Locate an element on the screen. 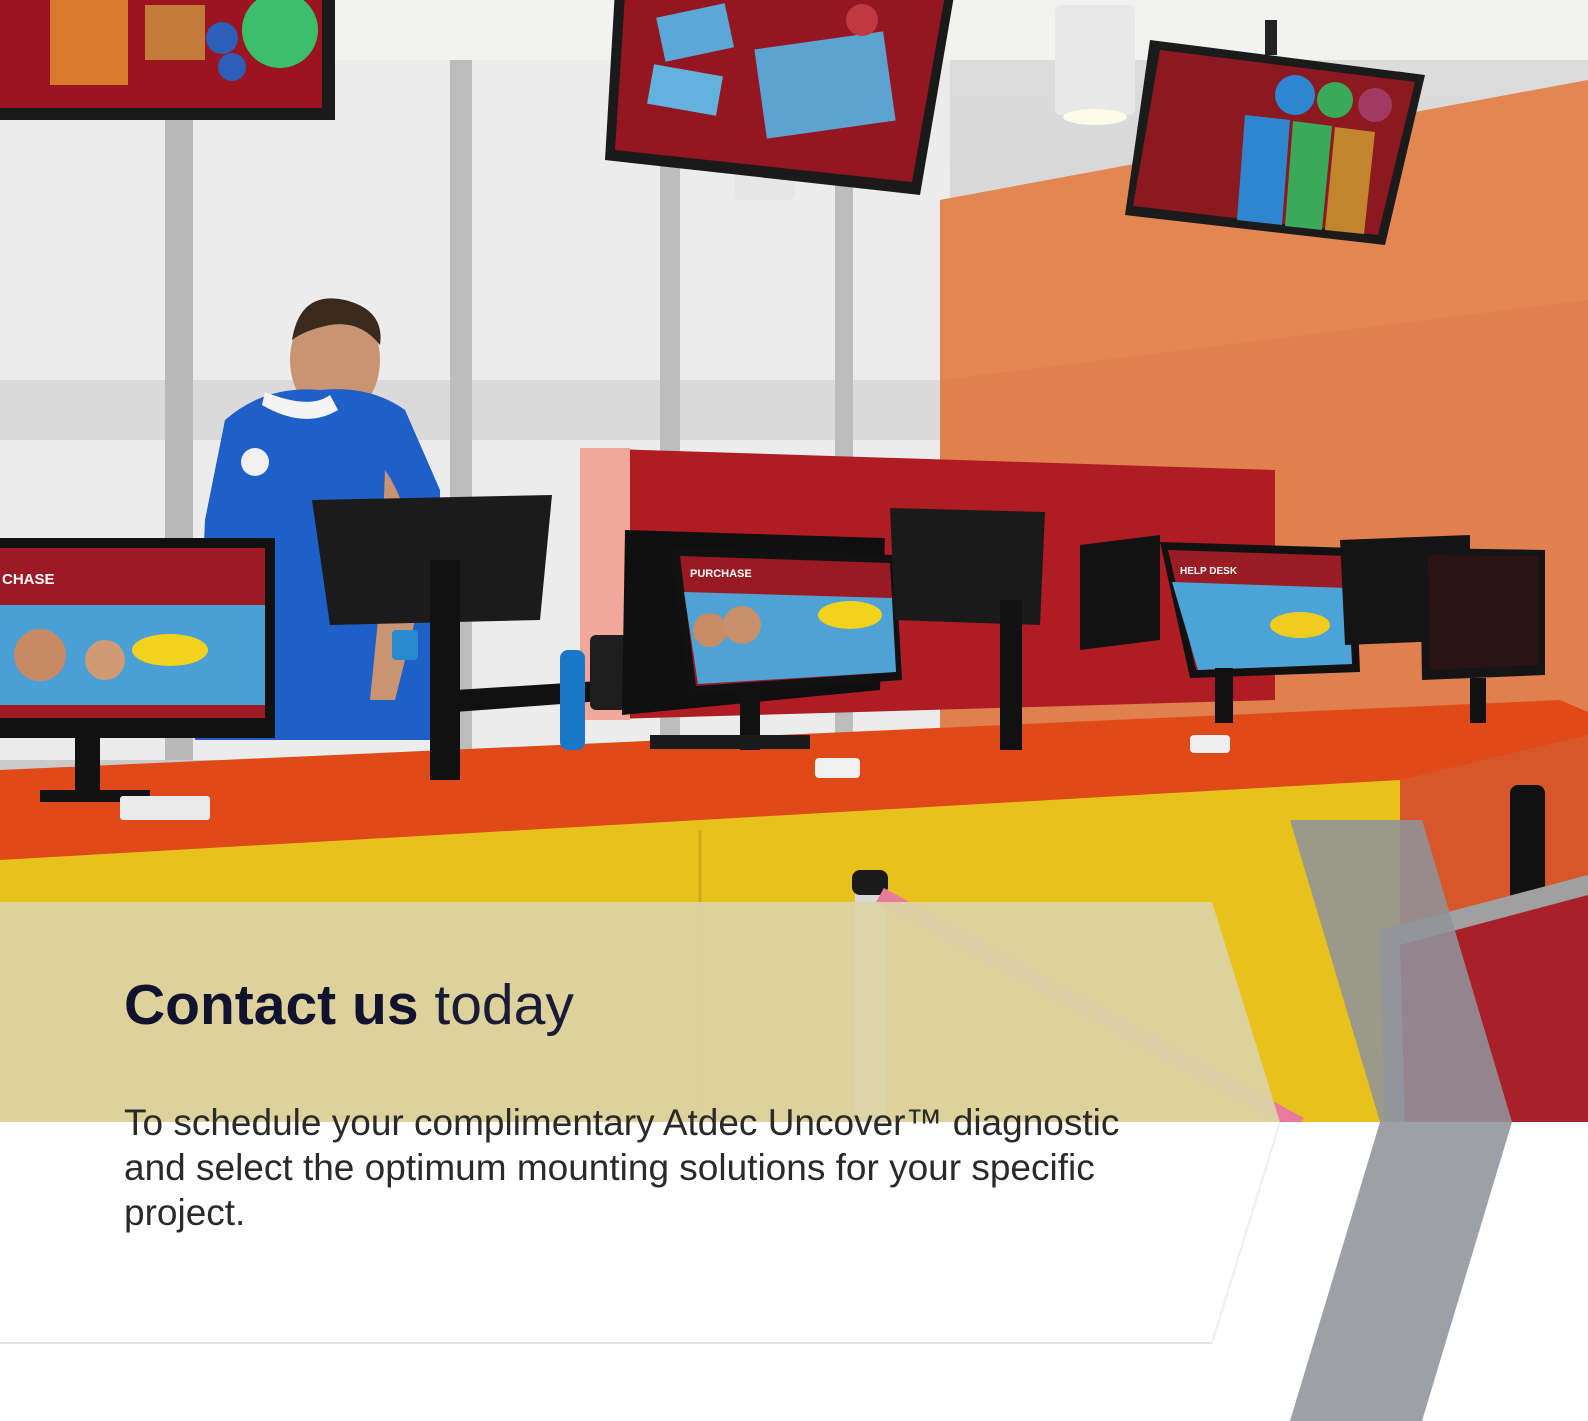 The image size is (1588, 1421). headline-strong: Contact us is located at coordinates (271, 1005).